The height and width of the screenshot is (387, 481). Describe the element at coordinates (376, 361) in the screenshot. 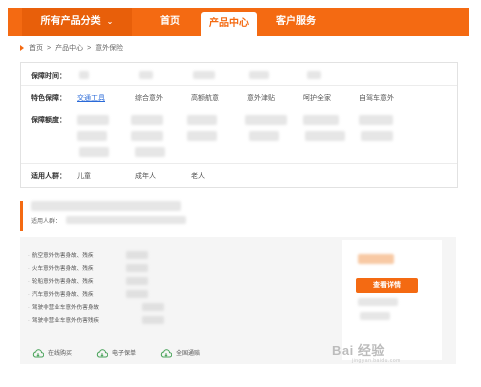

I see `watermark-url: jingyan.baidu.com` at that location.